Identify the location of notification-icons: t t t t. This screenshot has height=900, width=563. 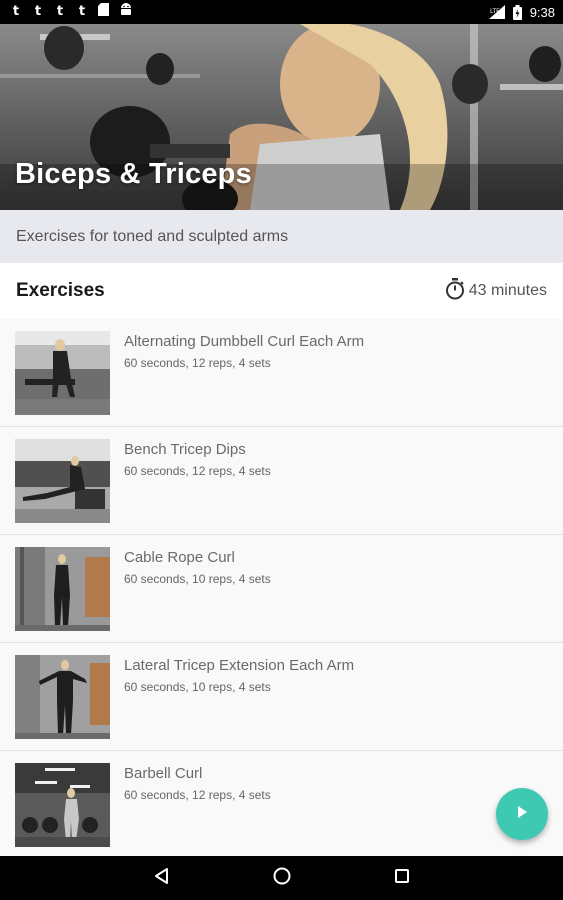
(71, 12).